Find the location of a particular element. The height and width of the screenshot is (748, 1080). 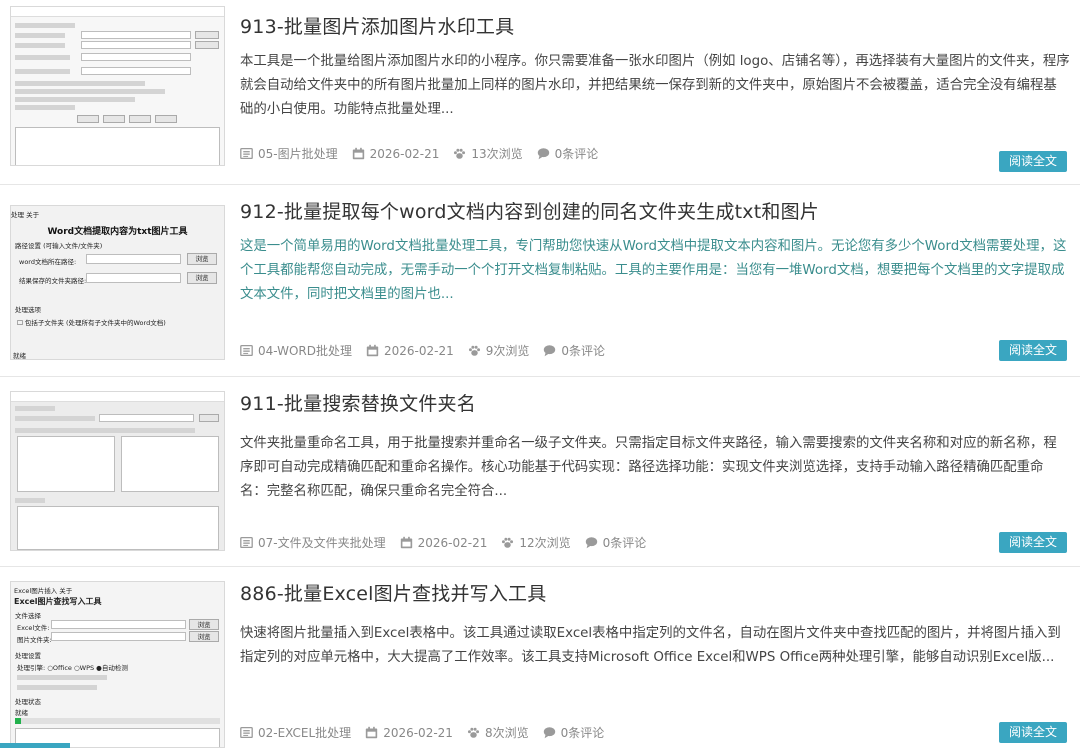

thumbnail-engine: 处理引擎: ○Office ○WPS ●自动检测 is located at coordinates (72, 668).